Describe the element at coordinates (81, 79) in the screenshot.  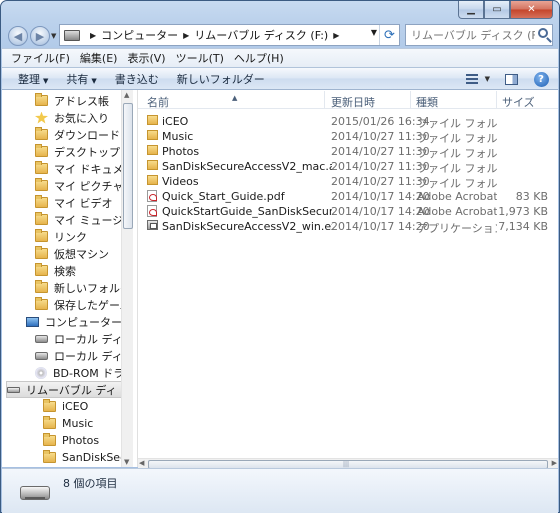
I see `share-button: 共有 ▼` at that location.